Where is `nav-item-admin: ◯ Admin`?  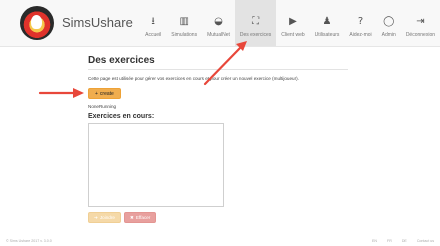
nav-item-admin: ◯ Admin is located at coordinates (389, 23).